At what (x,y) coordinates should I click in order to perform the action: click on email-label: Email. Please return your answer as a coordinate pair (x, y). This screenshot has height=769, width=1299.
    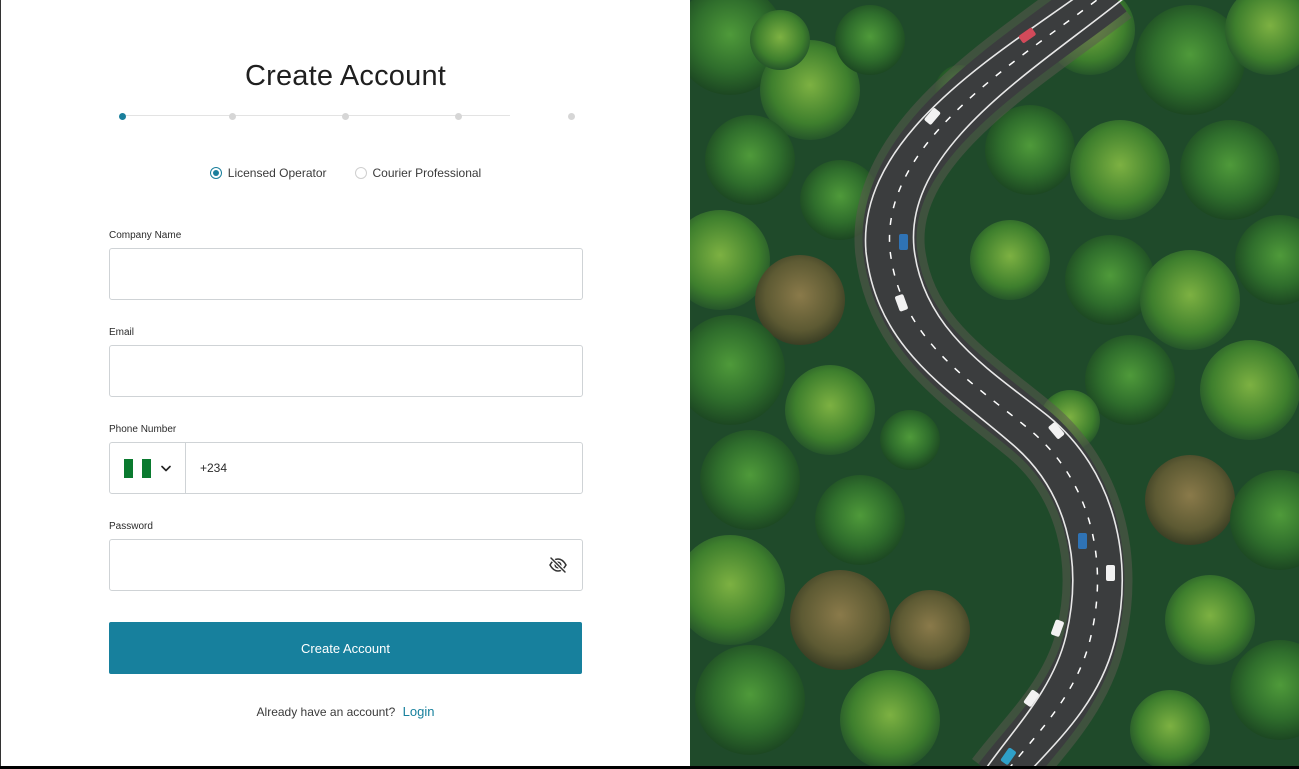
    Looking at the image, I should click on (122, 332).